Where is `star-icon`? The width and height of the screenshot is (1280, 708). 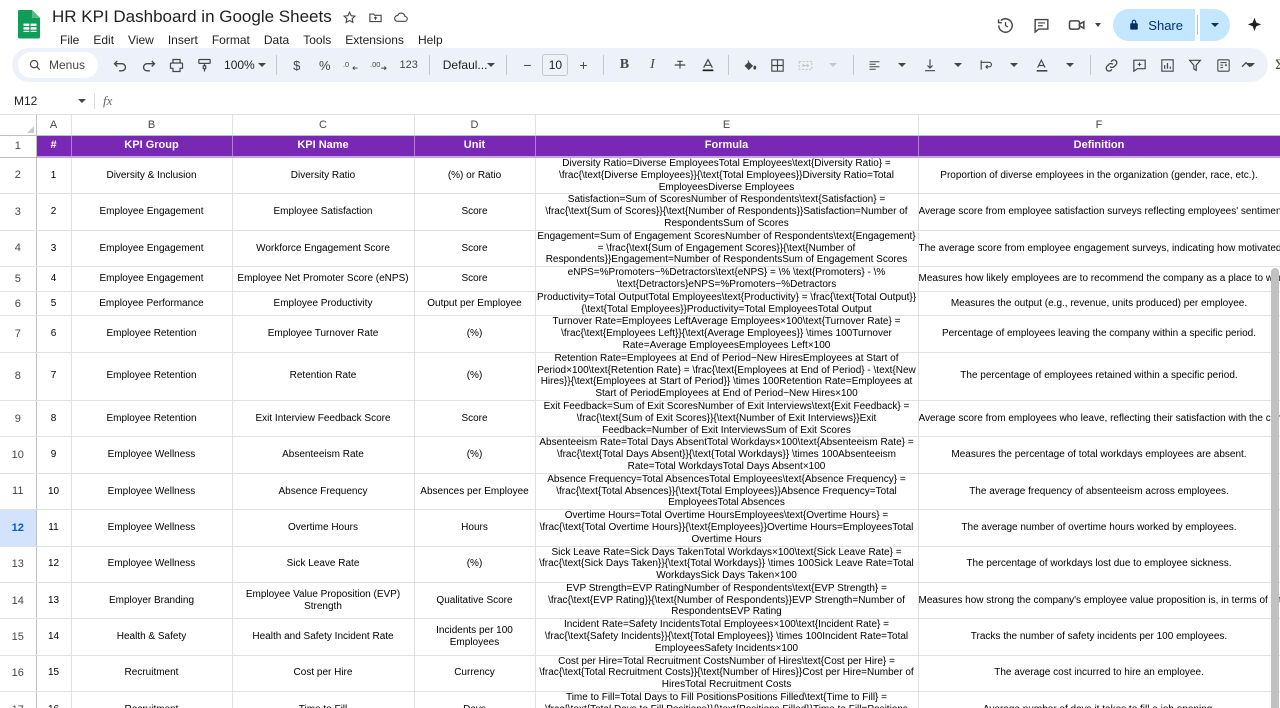
star-icon is located at coordinates (349, 17).